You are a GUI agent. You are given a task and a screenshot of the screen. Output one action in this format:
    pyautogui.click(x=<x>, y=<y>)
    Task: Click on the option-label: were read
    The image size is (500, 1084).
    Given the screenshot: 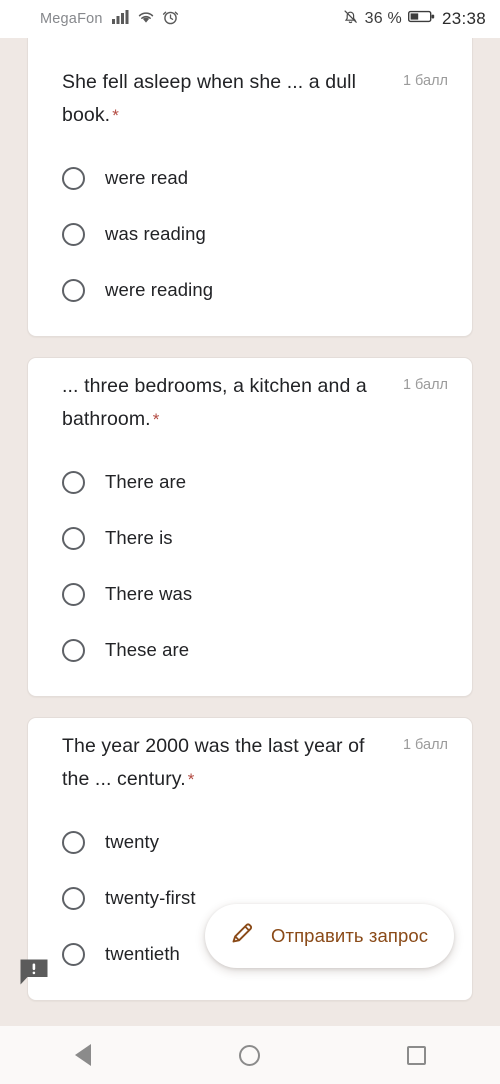 What is the action you would take?
    pyautogui.click(x=147, y=177)
    